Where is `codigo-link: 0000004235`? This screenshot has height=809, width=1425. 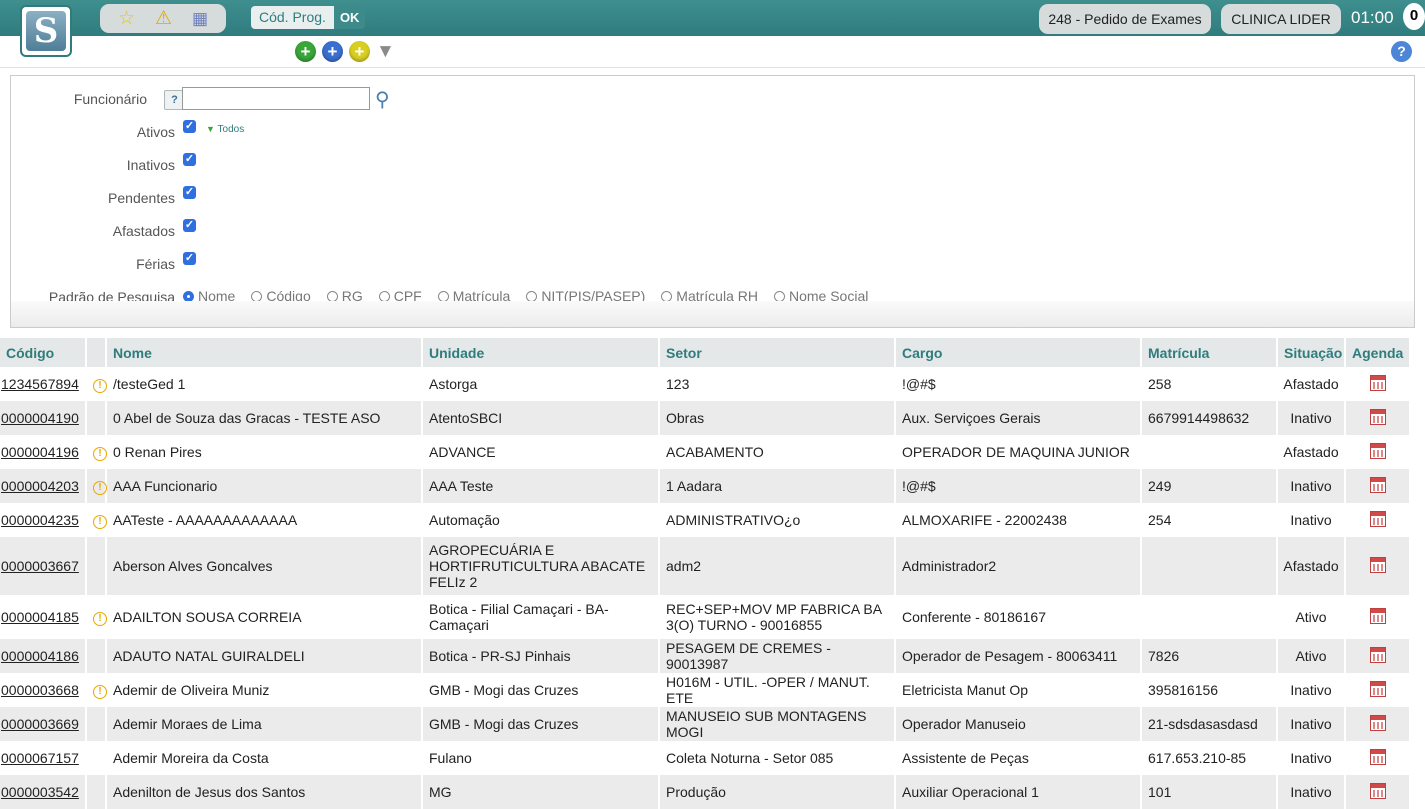 codigo-link: 0000004235 is located at coordinates (40, 520).